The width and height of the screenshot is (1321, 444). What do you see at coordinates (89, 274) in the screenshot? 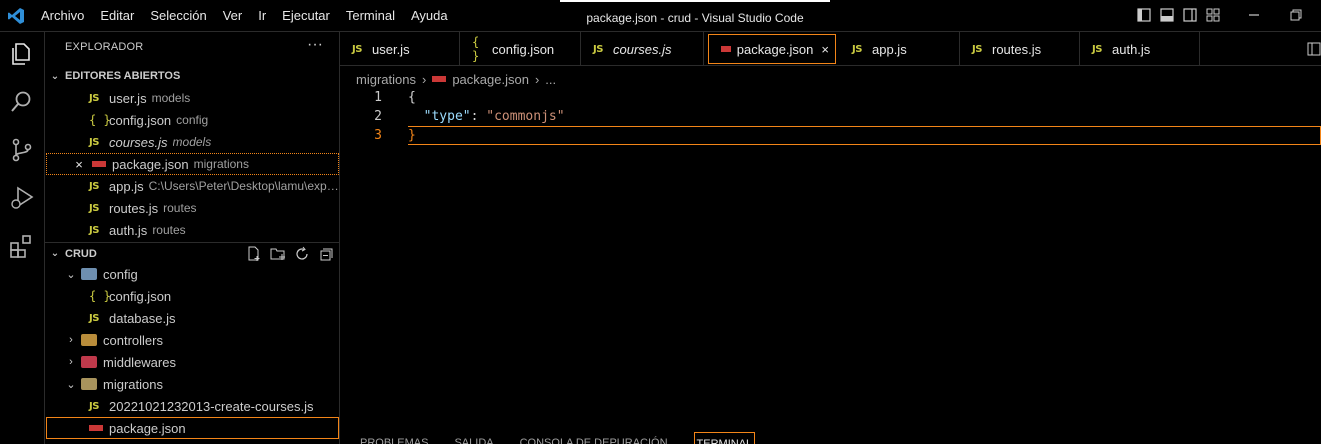
I see `config-folder-icon` at bounding box center [89, 274].